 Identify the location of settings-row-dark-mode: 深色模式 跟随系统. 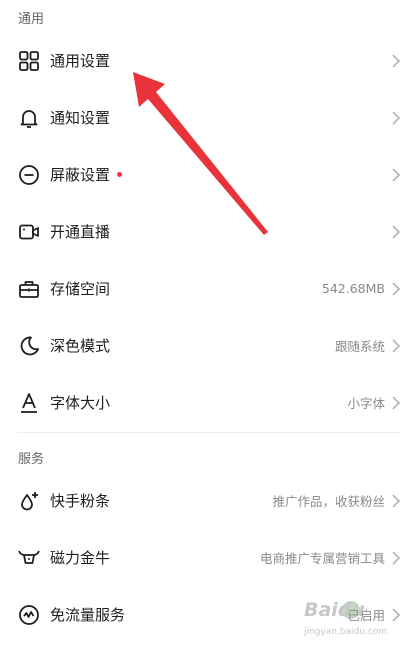
(208, 345).